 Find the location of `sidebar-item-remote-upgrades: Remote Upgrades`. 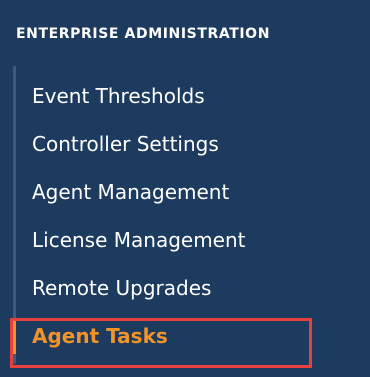

sidebar-item-remote-upgrades: Remote Upgrades is located at coordinates (185, 288).